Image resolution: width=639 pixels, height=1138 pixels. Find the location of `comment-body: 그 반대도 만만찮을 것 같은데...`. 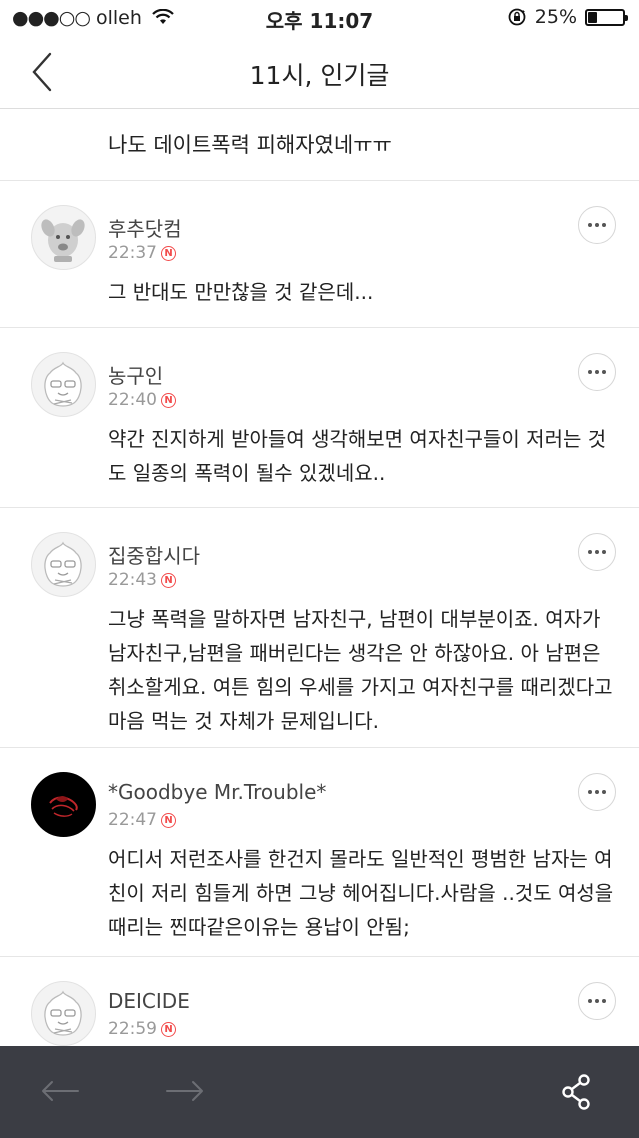

comment-body: 그 반대도 만만찮을 것 같은데... is located at coordinates (241, 292).